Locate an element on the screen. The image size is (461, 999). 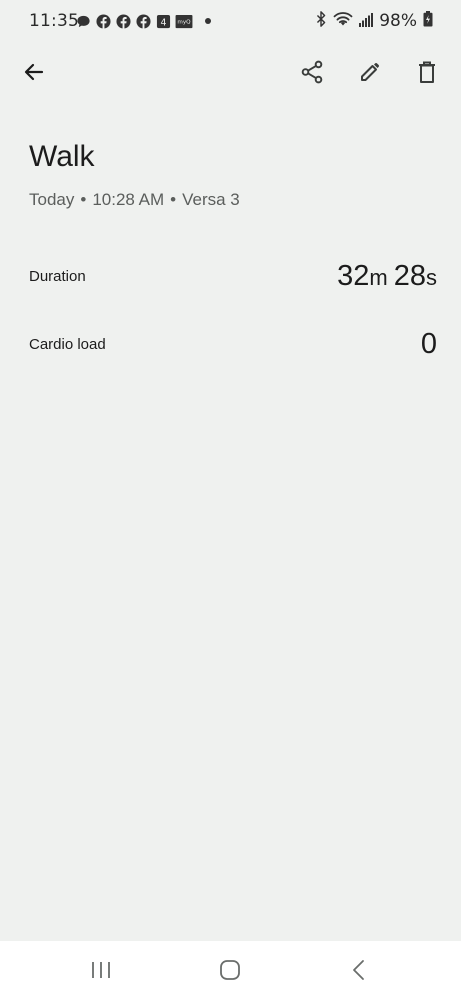
system-back-button is located at coordinates (359, 970).